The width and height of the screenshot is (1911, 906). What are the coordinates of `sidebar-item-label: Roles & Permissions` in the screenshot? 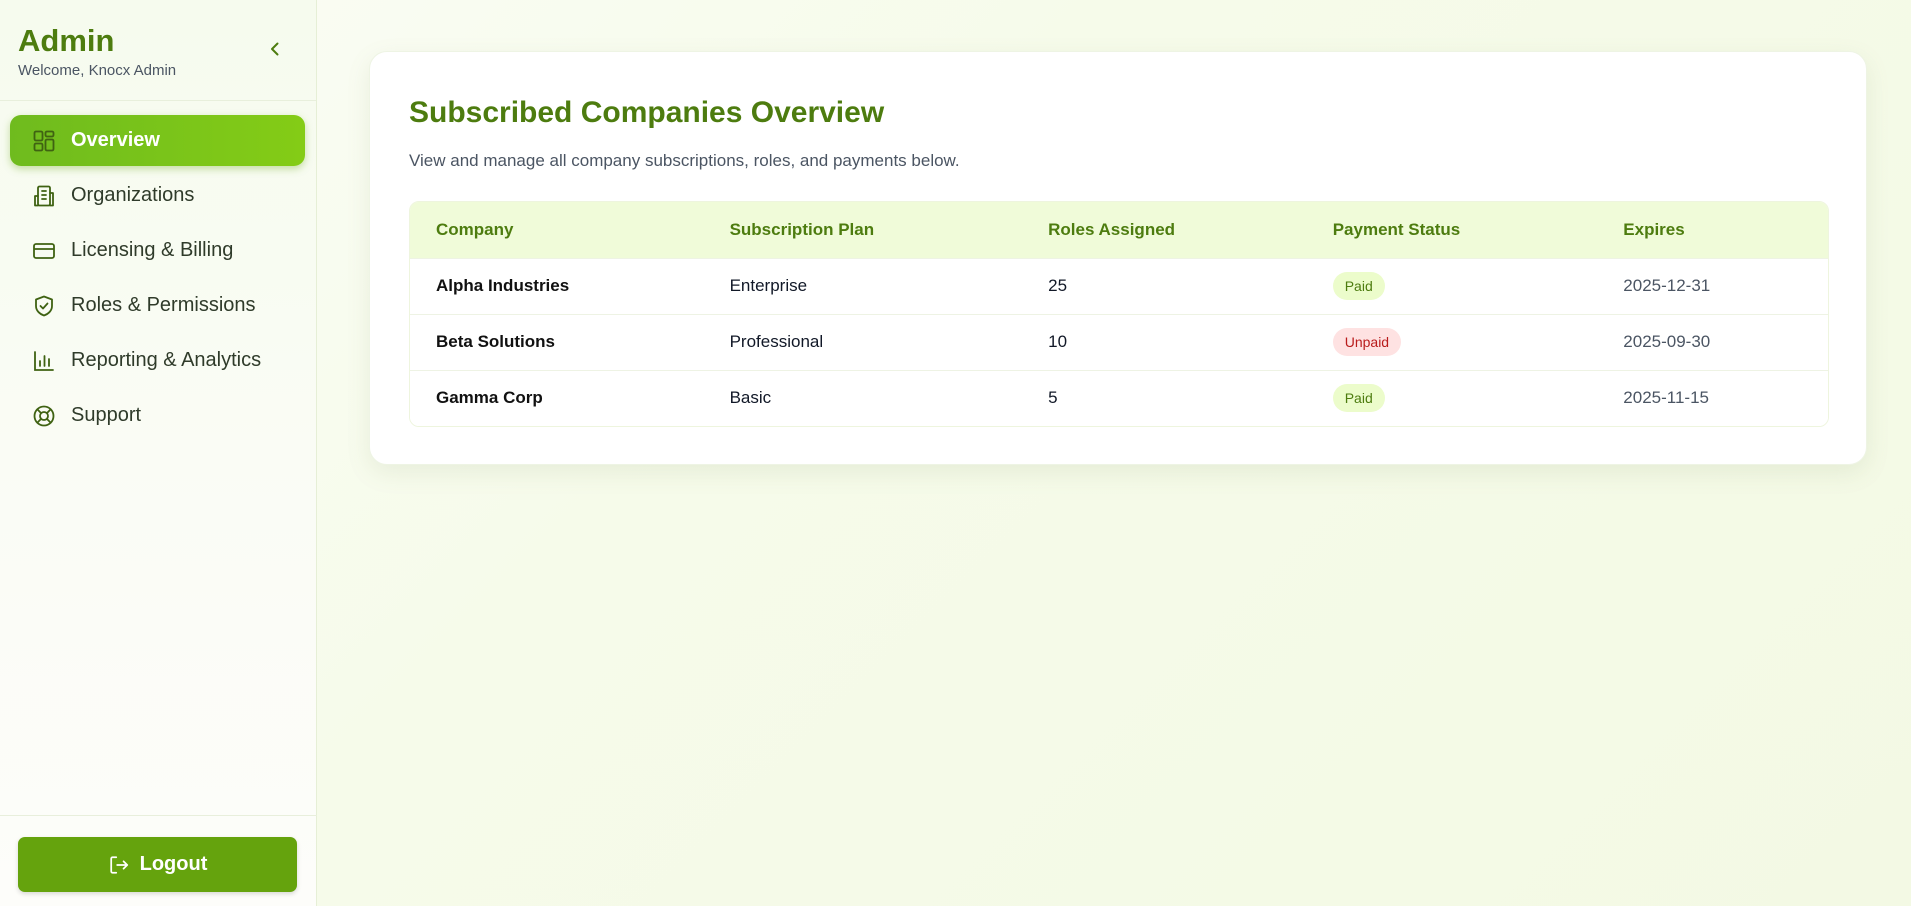 It's located at (163, 305).